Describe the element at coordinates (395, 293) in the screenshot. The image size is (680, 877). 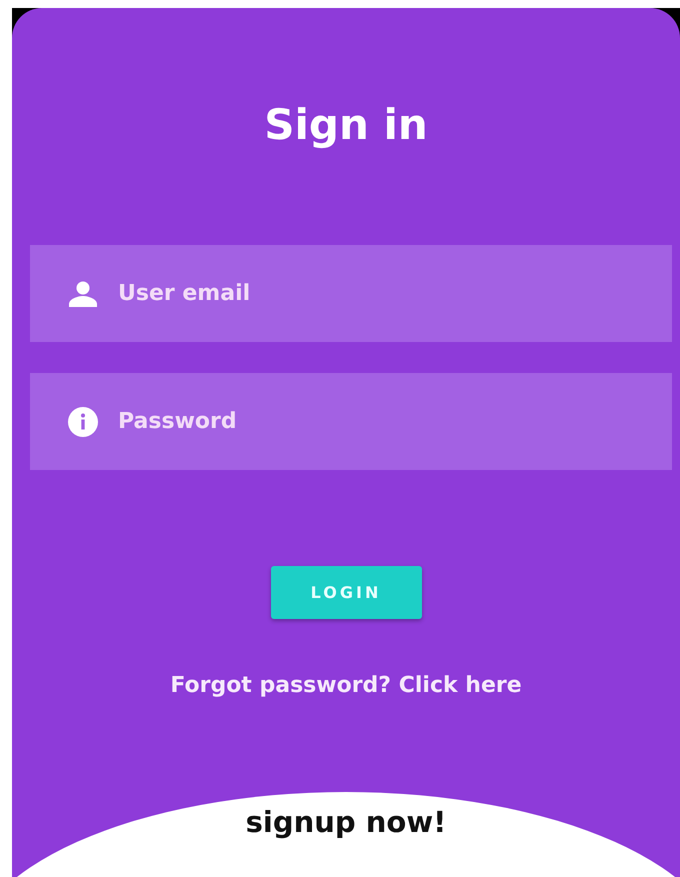
I see `email-field: User email` at that location.